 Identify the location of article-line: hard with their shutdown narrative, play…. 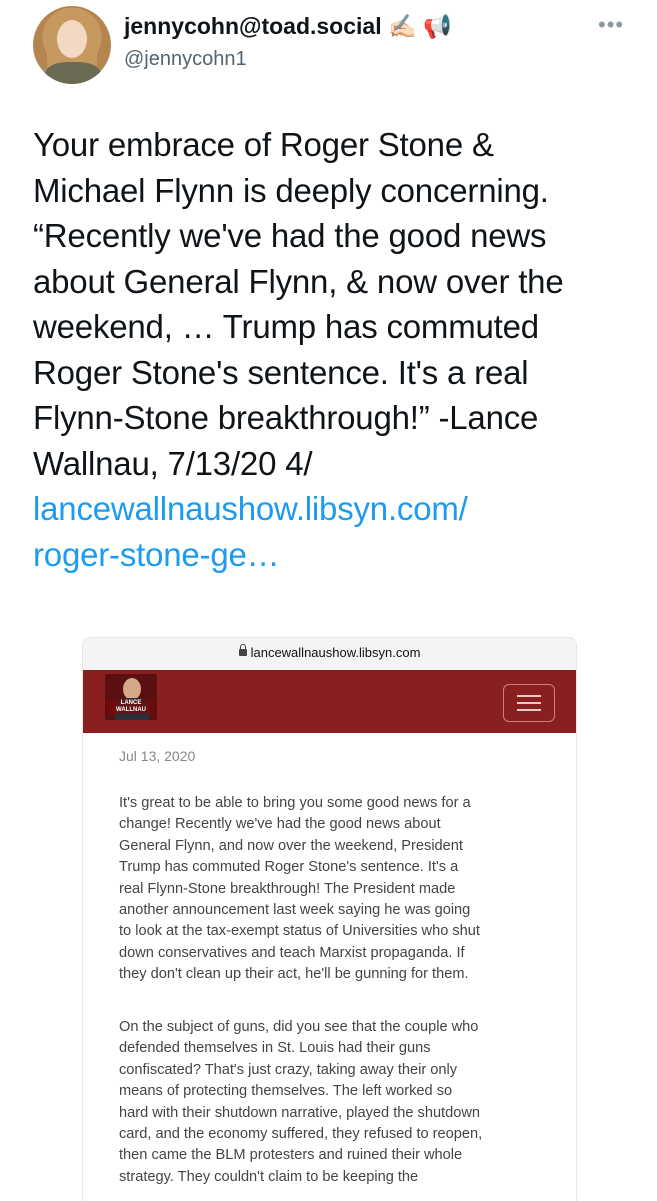
(300, 1112).